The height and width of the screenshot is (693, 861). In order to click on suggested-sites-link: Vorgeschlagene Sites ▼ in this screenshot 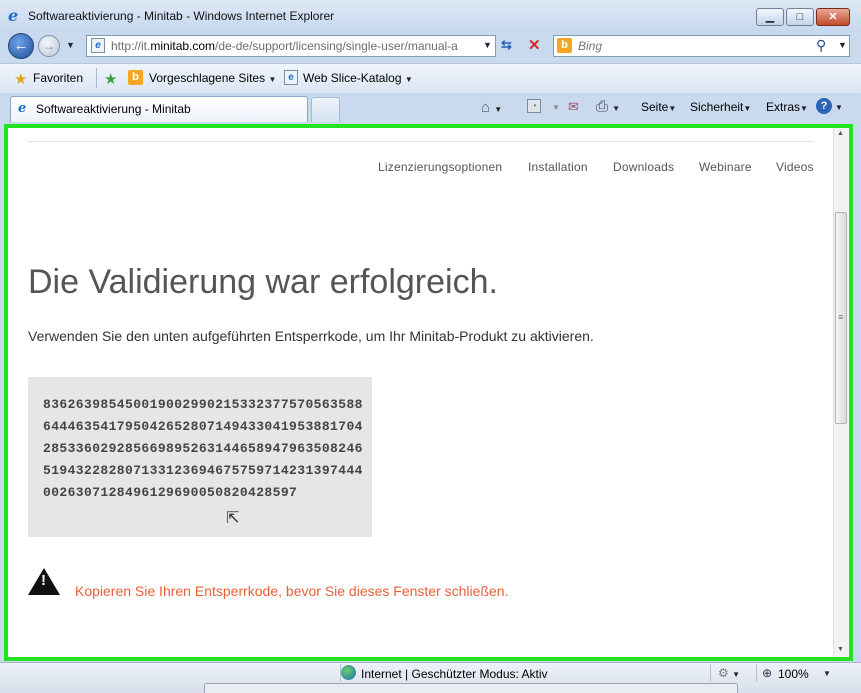, I will do `click(212, 78)`.